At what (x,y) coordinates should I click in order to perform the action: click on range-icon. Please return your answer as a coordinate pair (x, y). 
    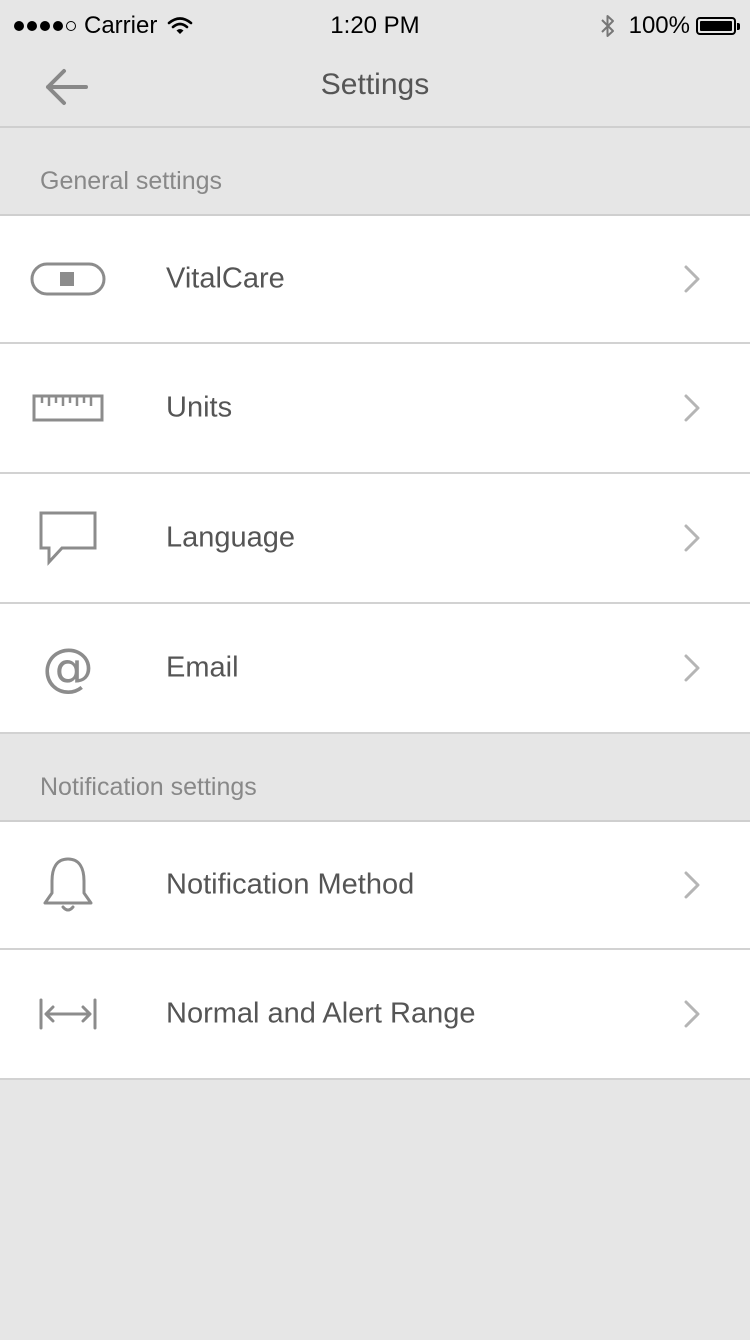
    Looking at the image, I should click on (68, 1014).